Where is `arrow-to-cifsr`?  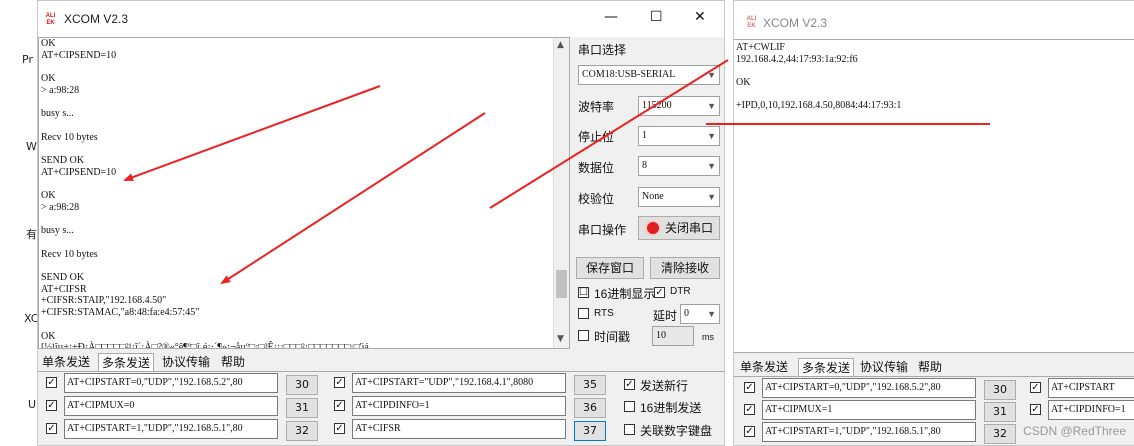 arrow-to-cifsr is located at coordinates (353, 198).